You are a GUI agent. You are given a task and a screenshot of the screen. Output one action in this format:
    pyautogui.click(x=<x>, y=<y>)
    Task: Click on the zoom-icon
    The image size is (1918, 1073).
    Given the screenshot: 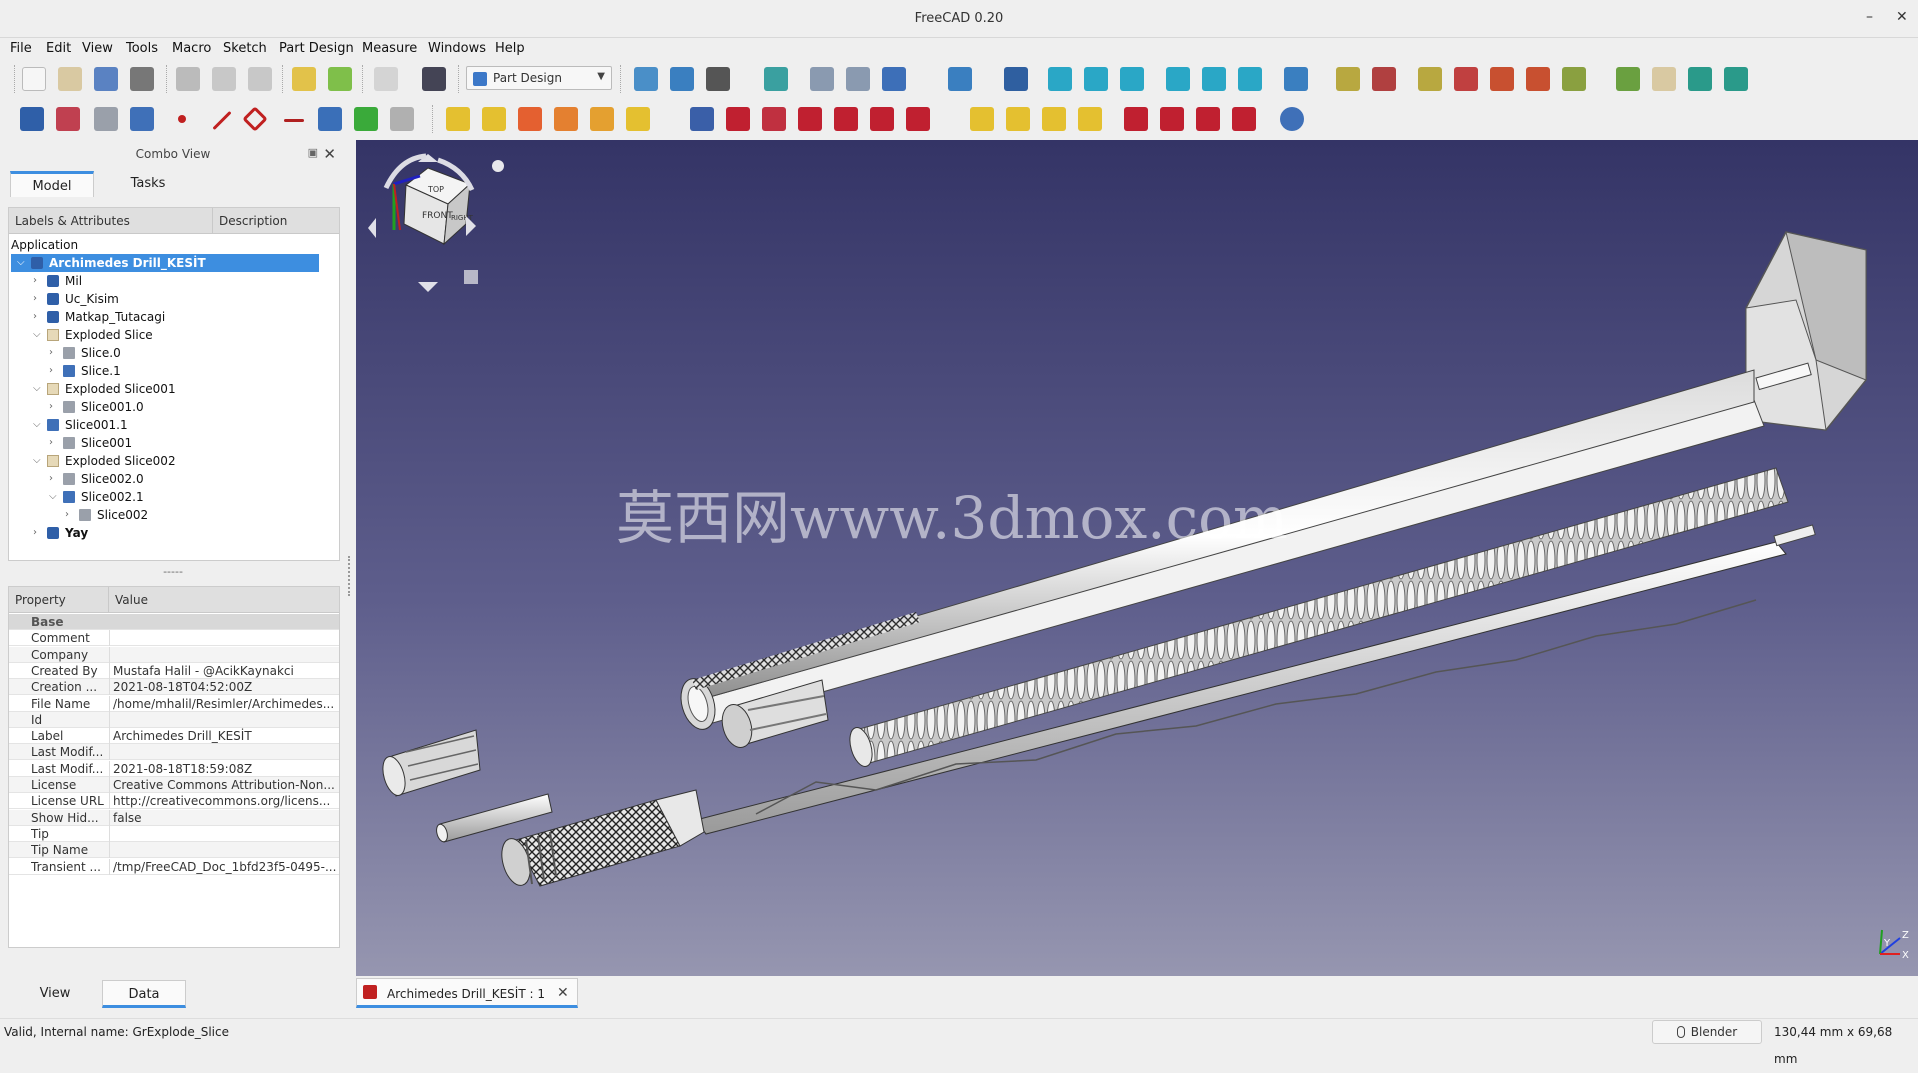 What is the action you would take?
    pyautogui.click(x=960, y=79)
    